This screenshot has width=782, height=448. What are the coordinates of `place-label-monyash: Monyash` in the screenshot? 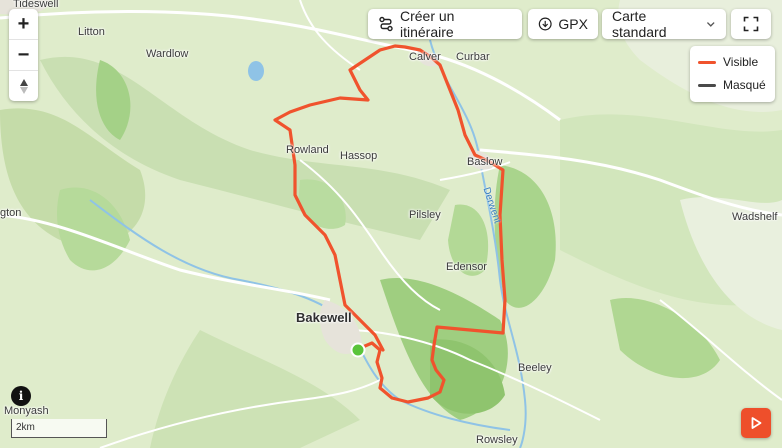 It's located at (26, 411).